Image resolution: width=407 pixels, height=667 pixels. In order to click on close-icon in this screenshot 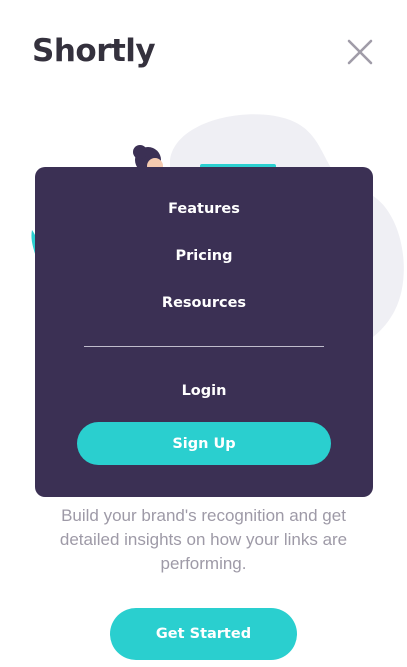, I will do `click(360, 52)`.